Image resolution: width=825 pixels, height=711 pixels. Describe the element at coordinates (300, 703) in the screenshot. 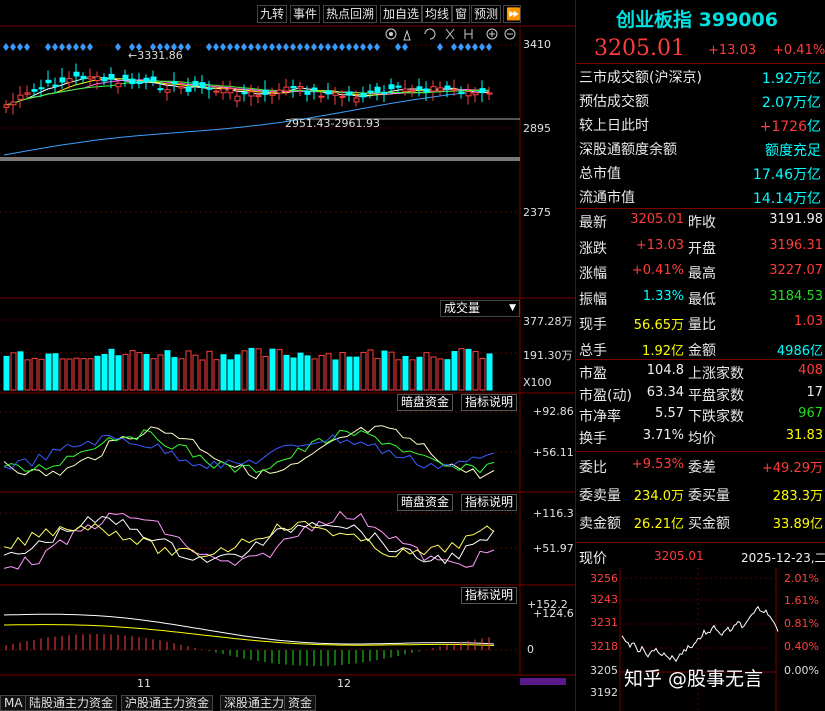

I see `tab-fund: 资金` at that location.